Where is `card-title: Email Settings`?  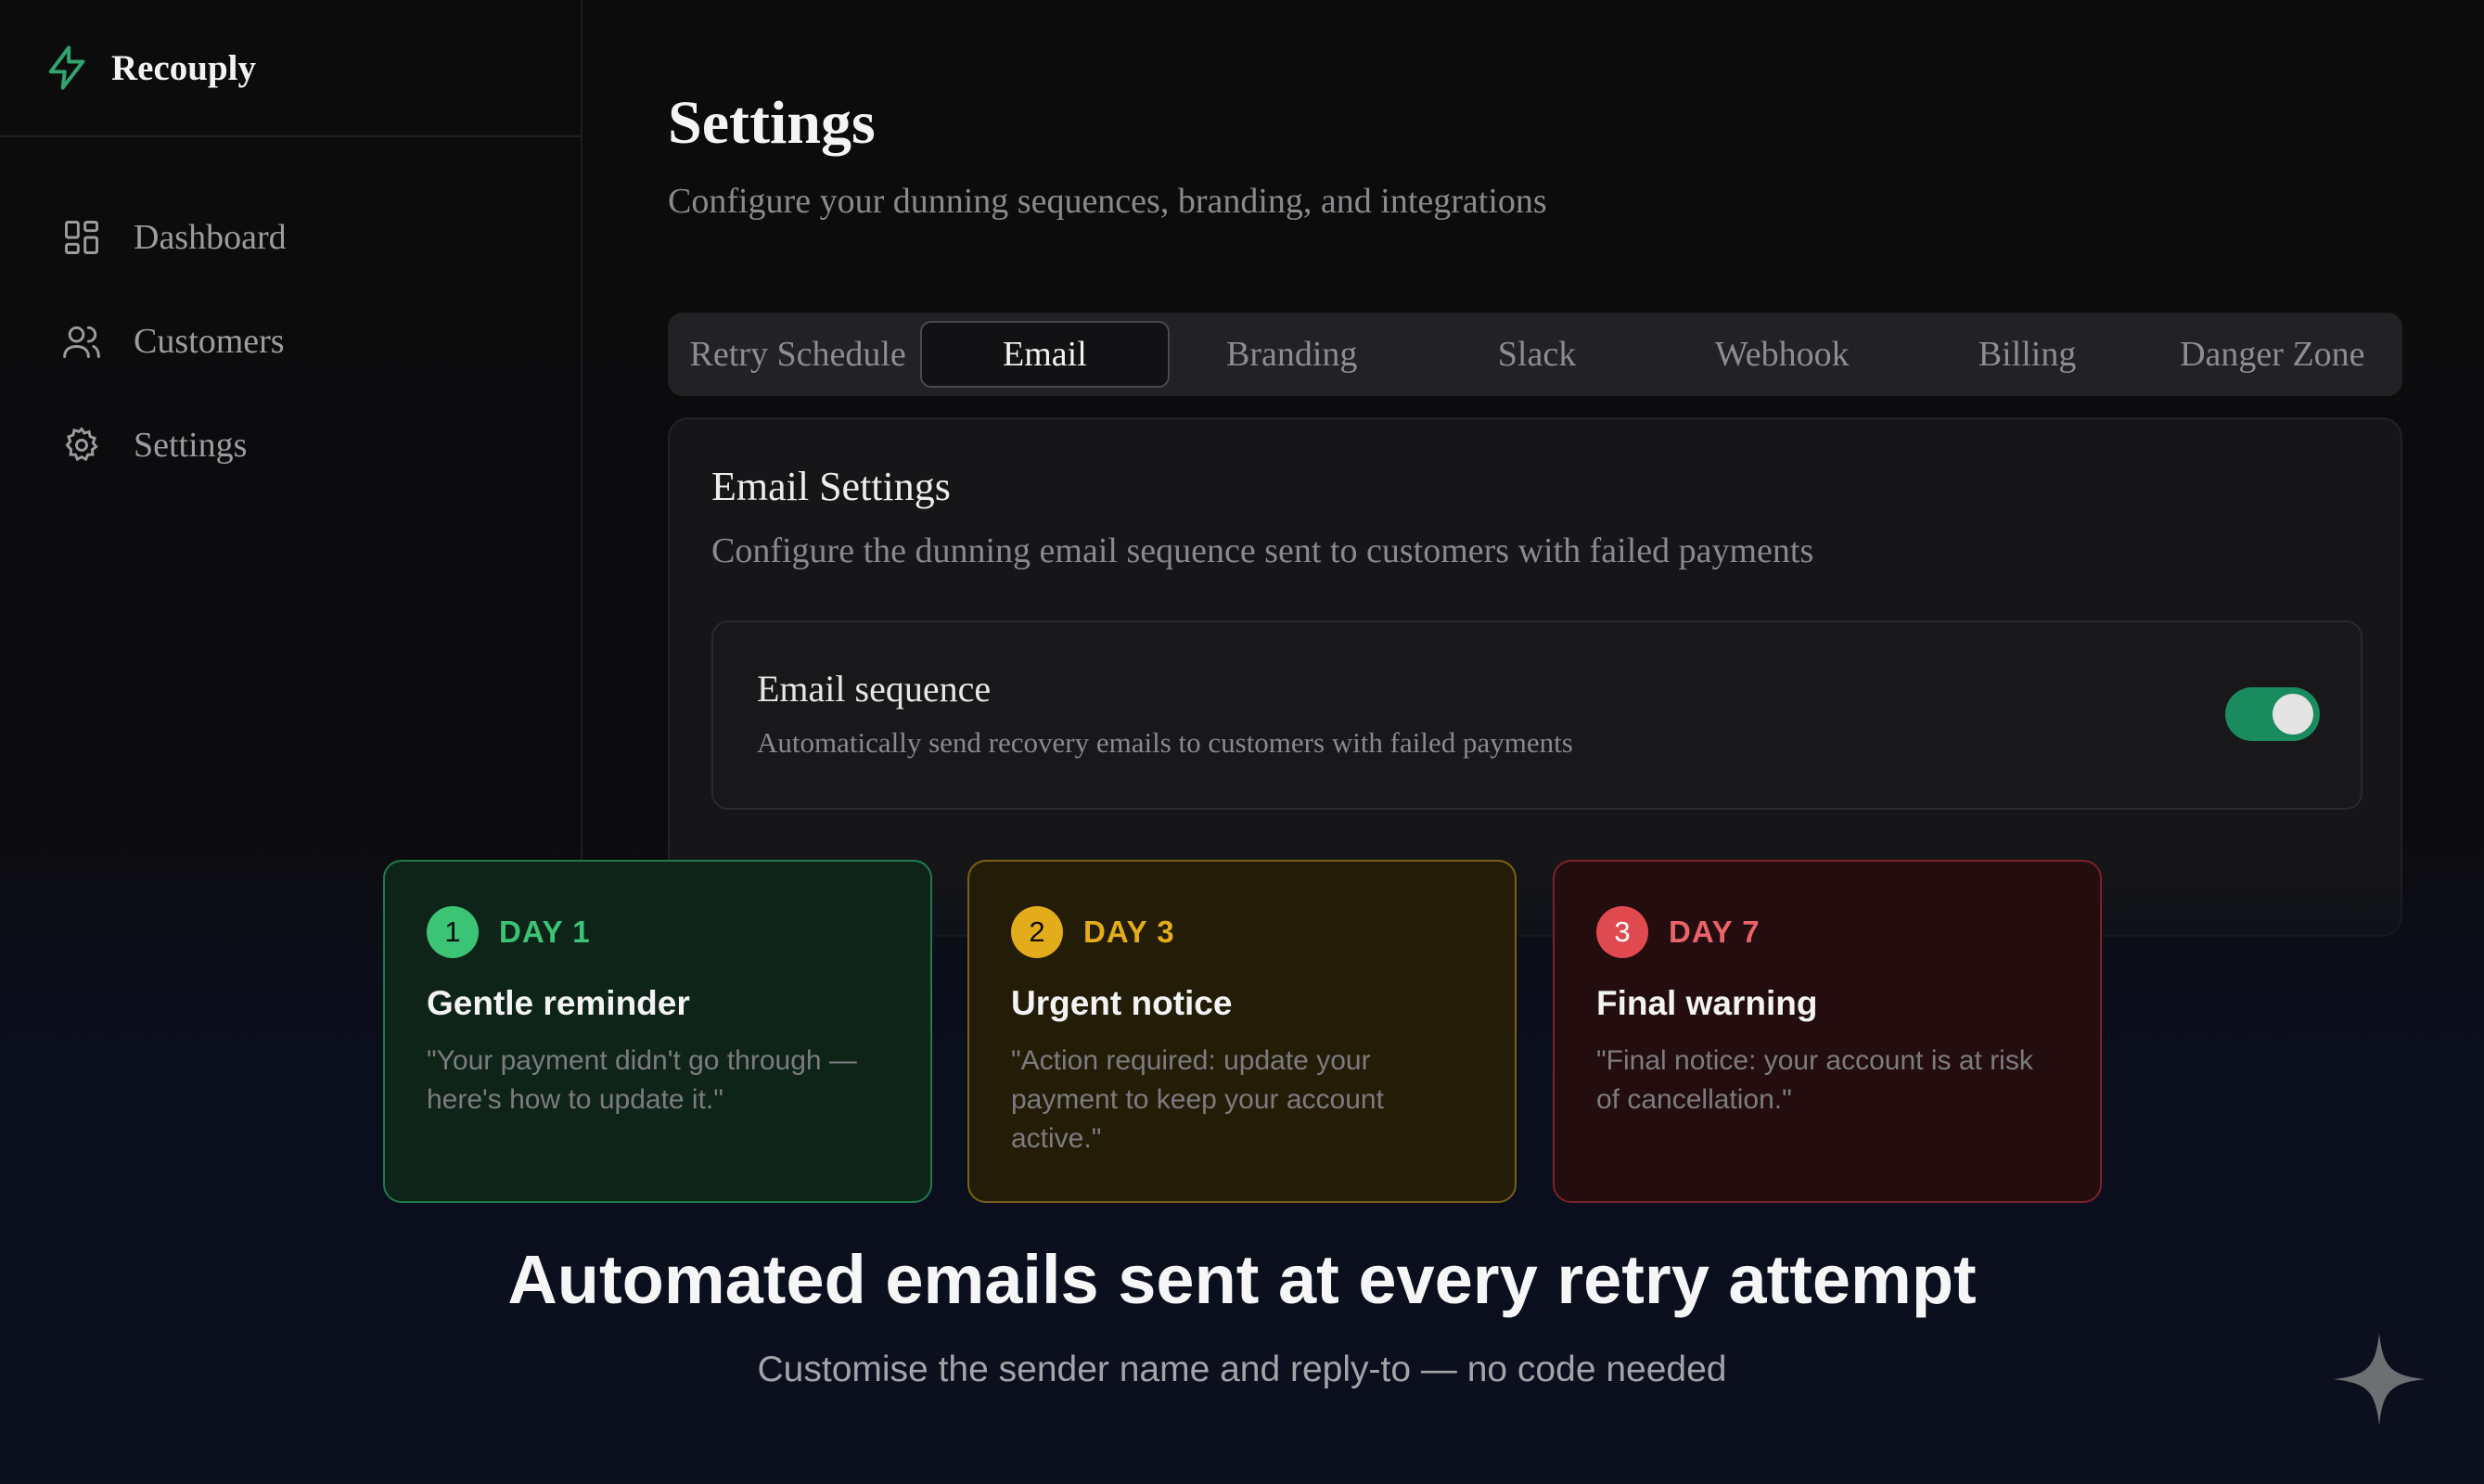 card-title: Email Settings is located at coordinates (831, 486).